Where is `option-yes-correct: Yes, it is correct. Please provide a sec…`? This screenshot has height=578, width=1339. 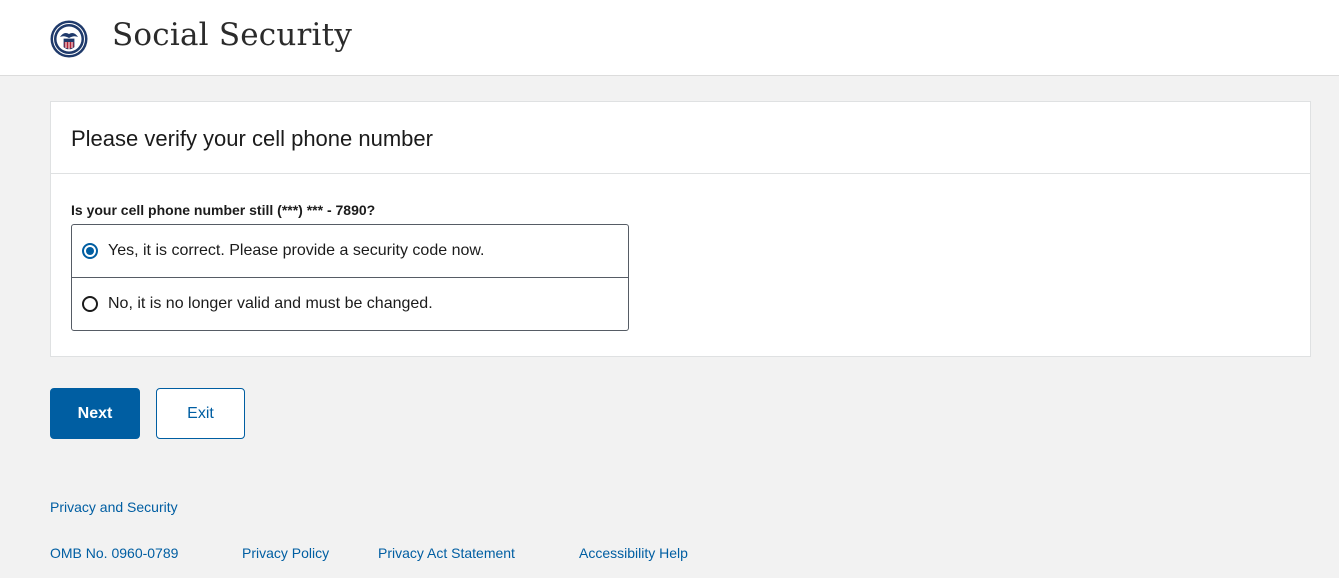
option-yes-correct: Yes, it is correct. Please provide a sec… is located at coordinates (350, 251).